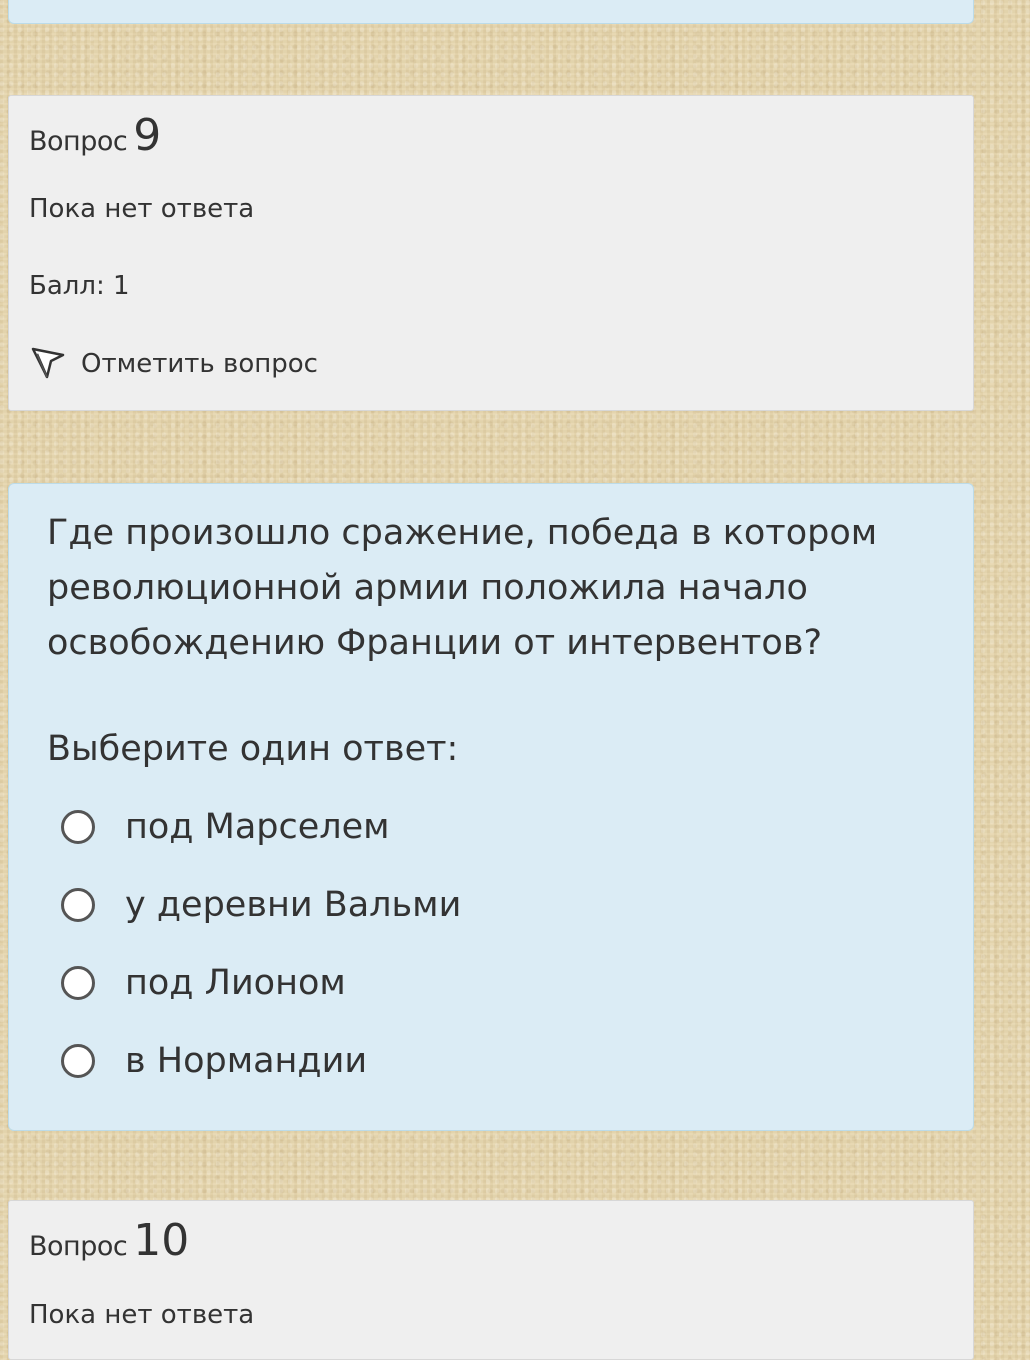 The width and height of the screenshot is (1030, 1360). What do you see at coordinates (199, 364) in the screenshot?
I see `flag-question-label: Отметить вопрос` at bounding box center [199, 364].